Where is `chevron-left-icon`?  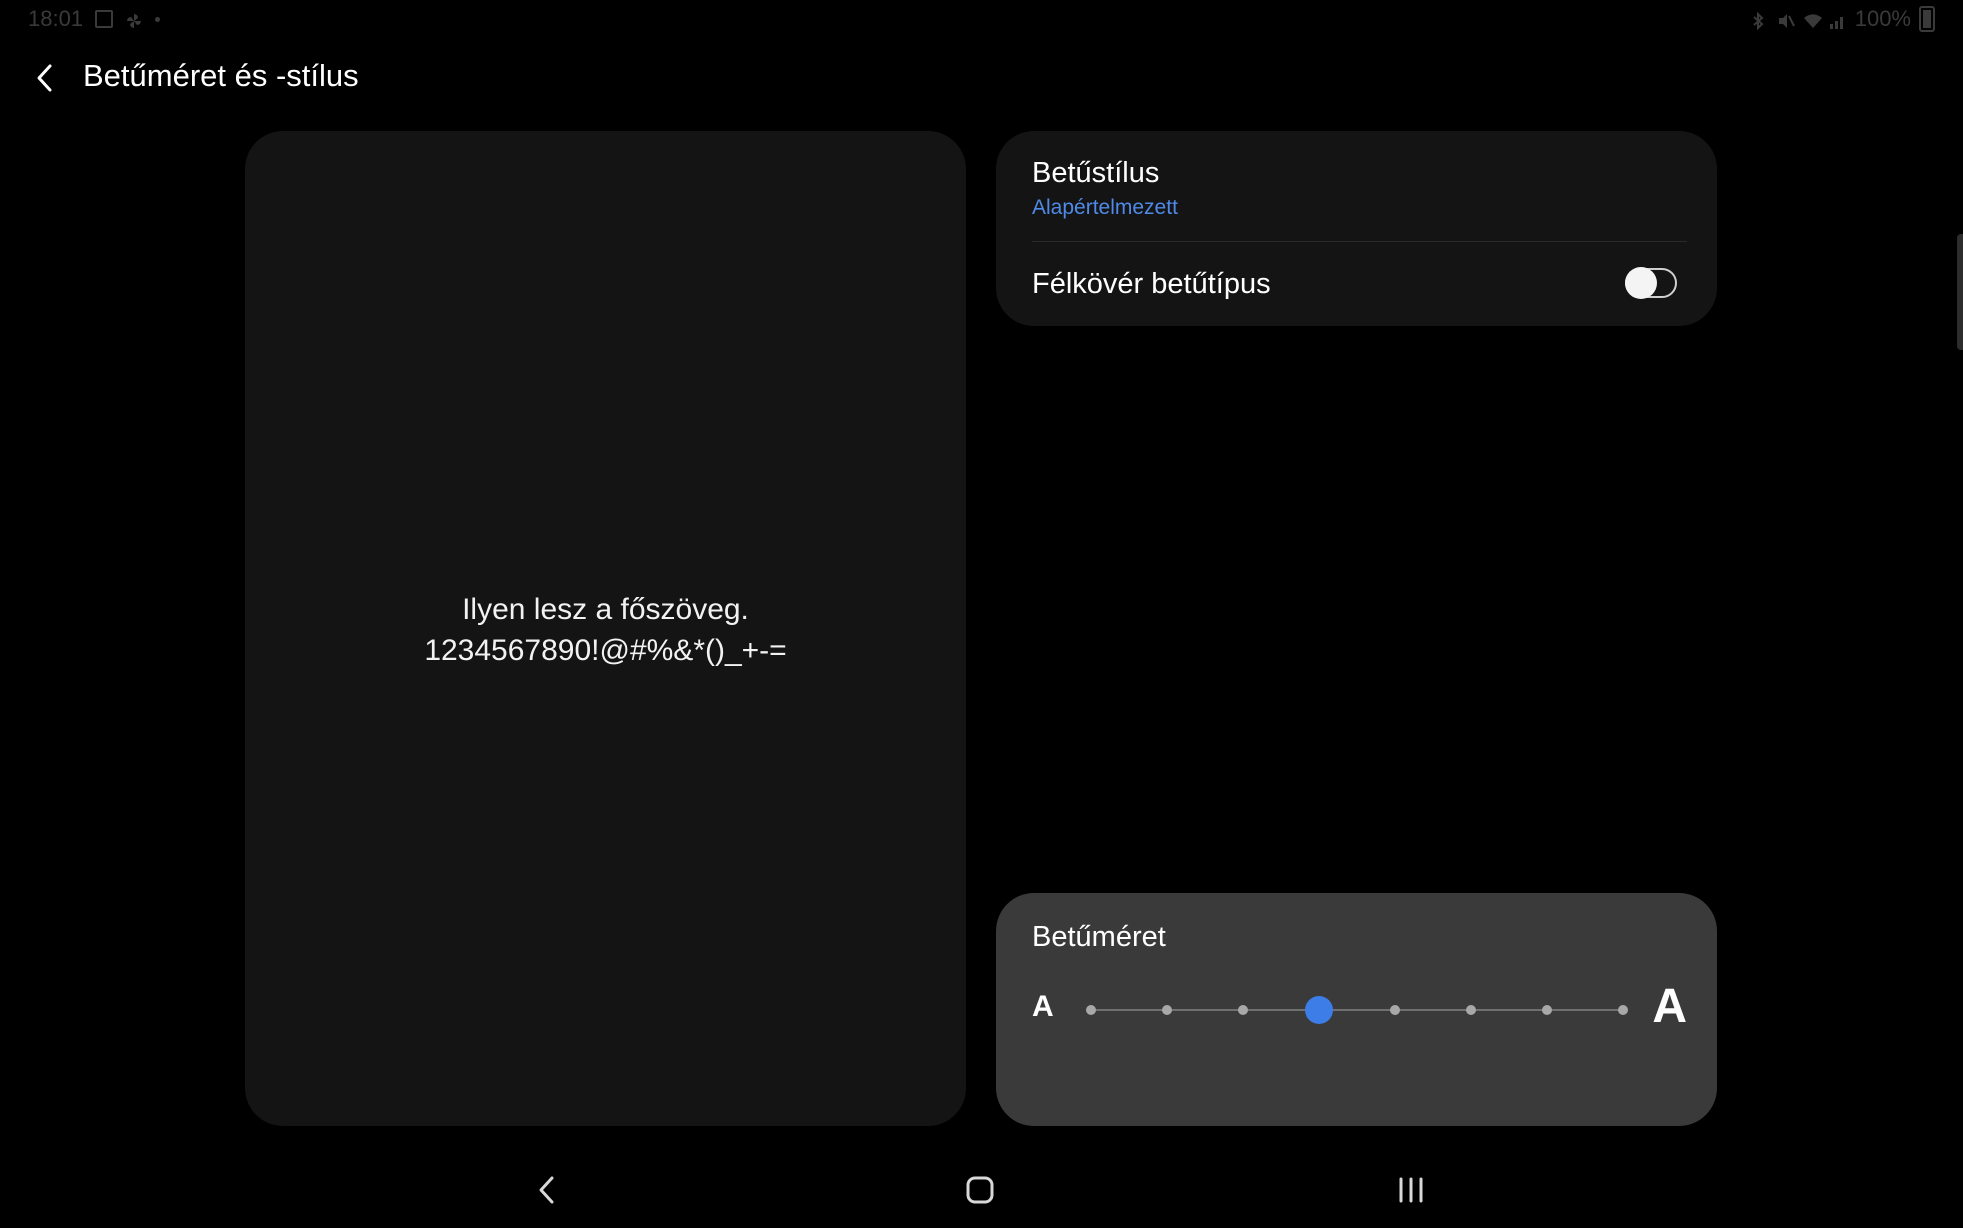 chevron-left-icon is located at coordinates (44, 78).